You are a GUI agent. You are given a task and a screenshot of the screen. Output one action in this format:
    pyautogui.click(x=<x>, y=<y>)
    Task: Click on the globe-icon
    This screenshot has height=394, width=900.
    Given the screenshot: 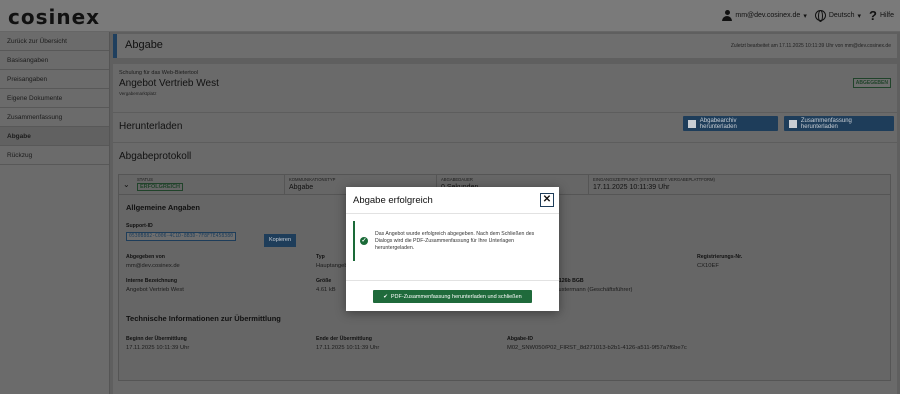 What is the action you would take?
    pyautogui.click(x=820, y=16)
    